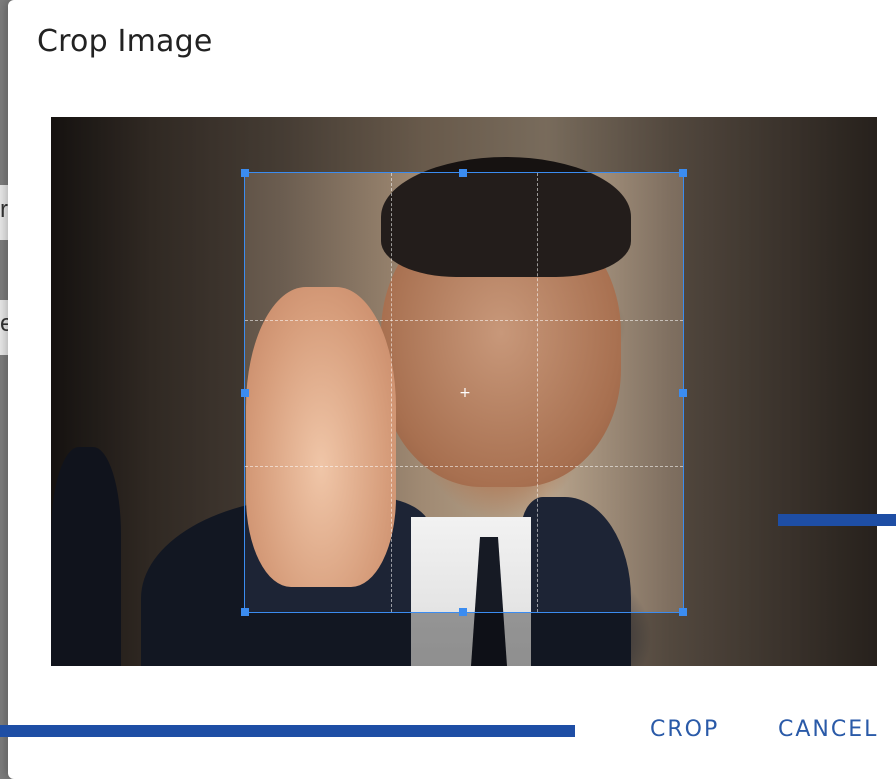 This screenshot has height=779, width=896. I want to click on crop-handle-left, so click(245, 393).